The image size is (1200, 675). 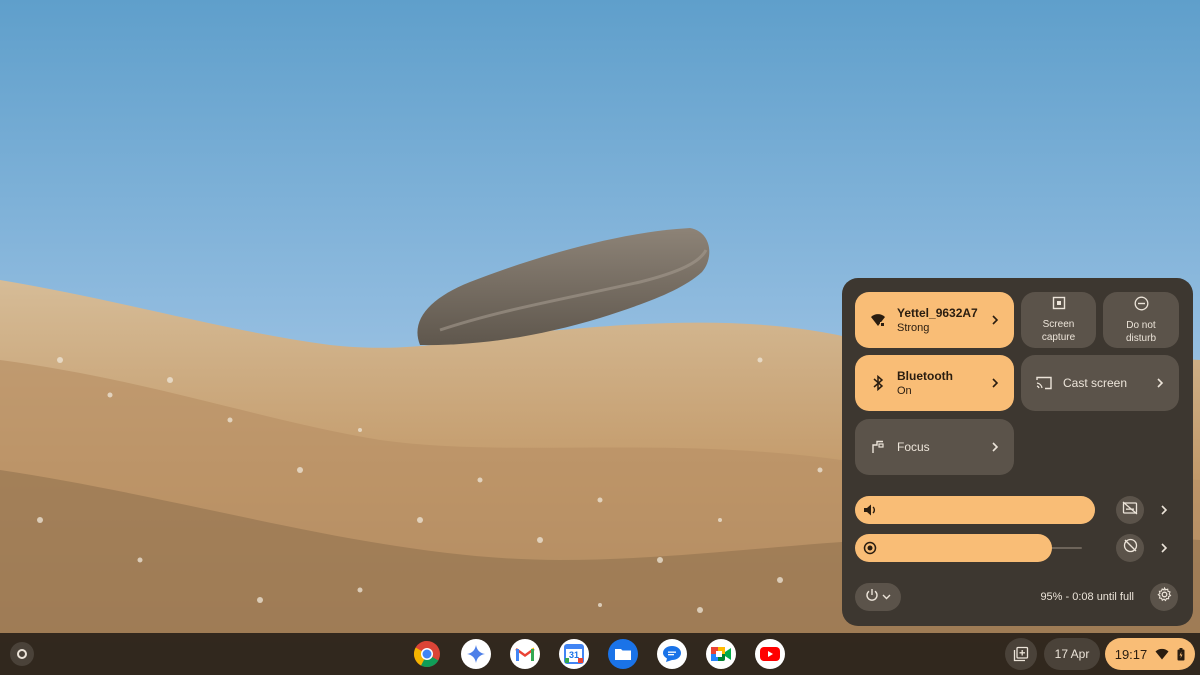 I want to click on brightness-icon, so click(x=870, y=548).